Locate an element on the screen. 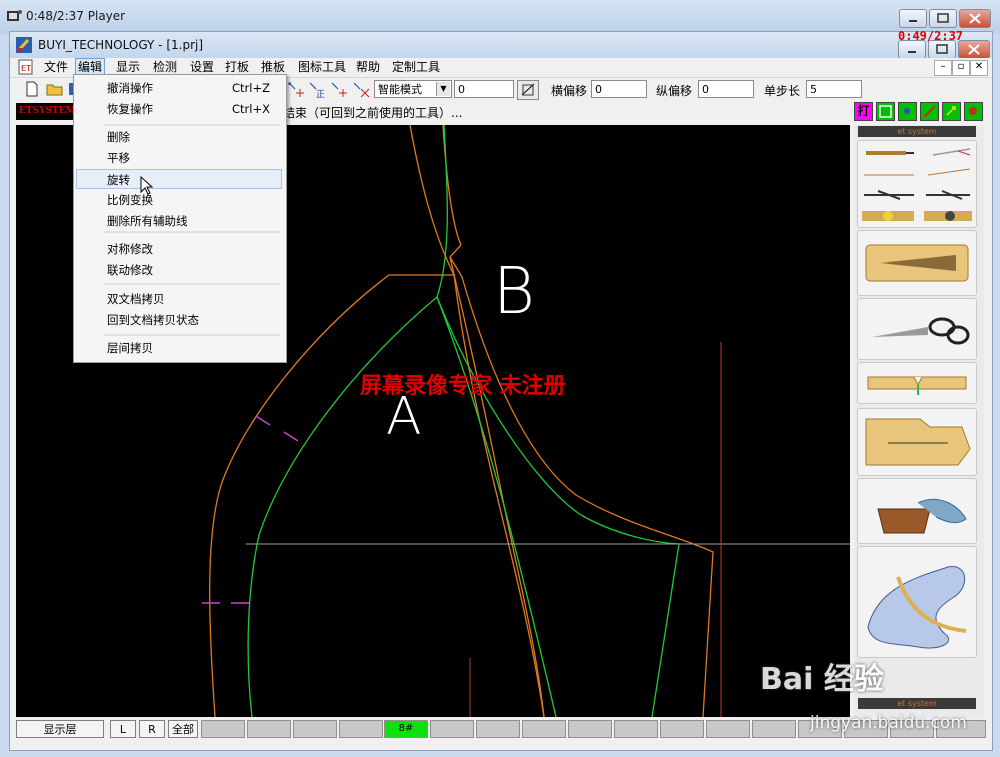 Image resolution: width=1000 pixels, height=757 pixels. wash-tool-card is located at coordinates (917, 511).